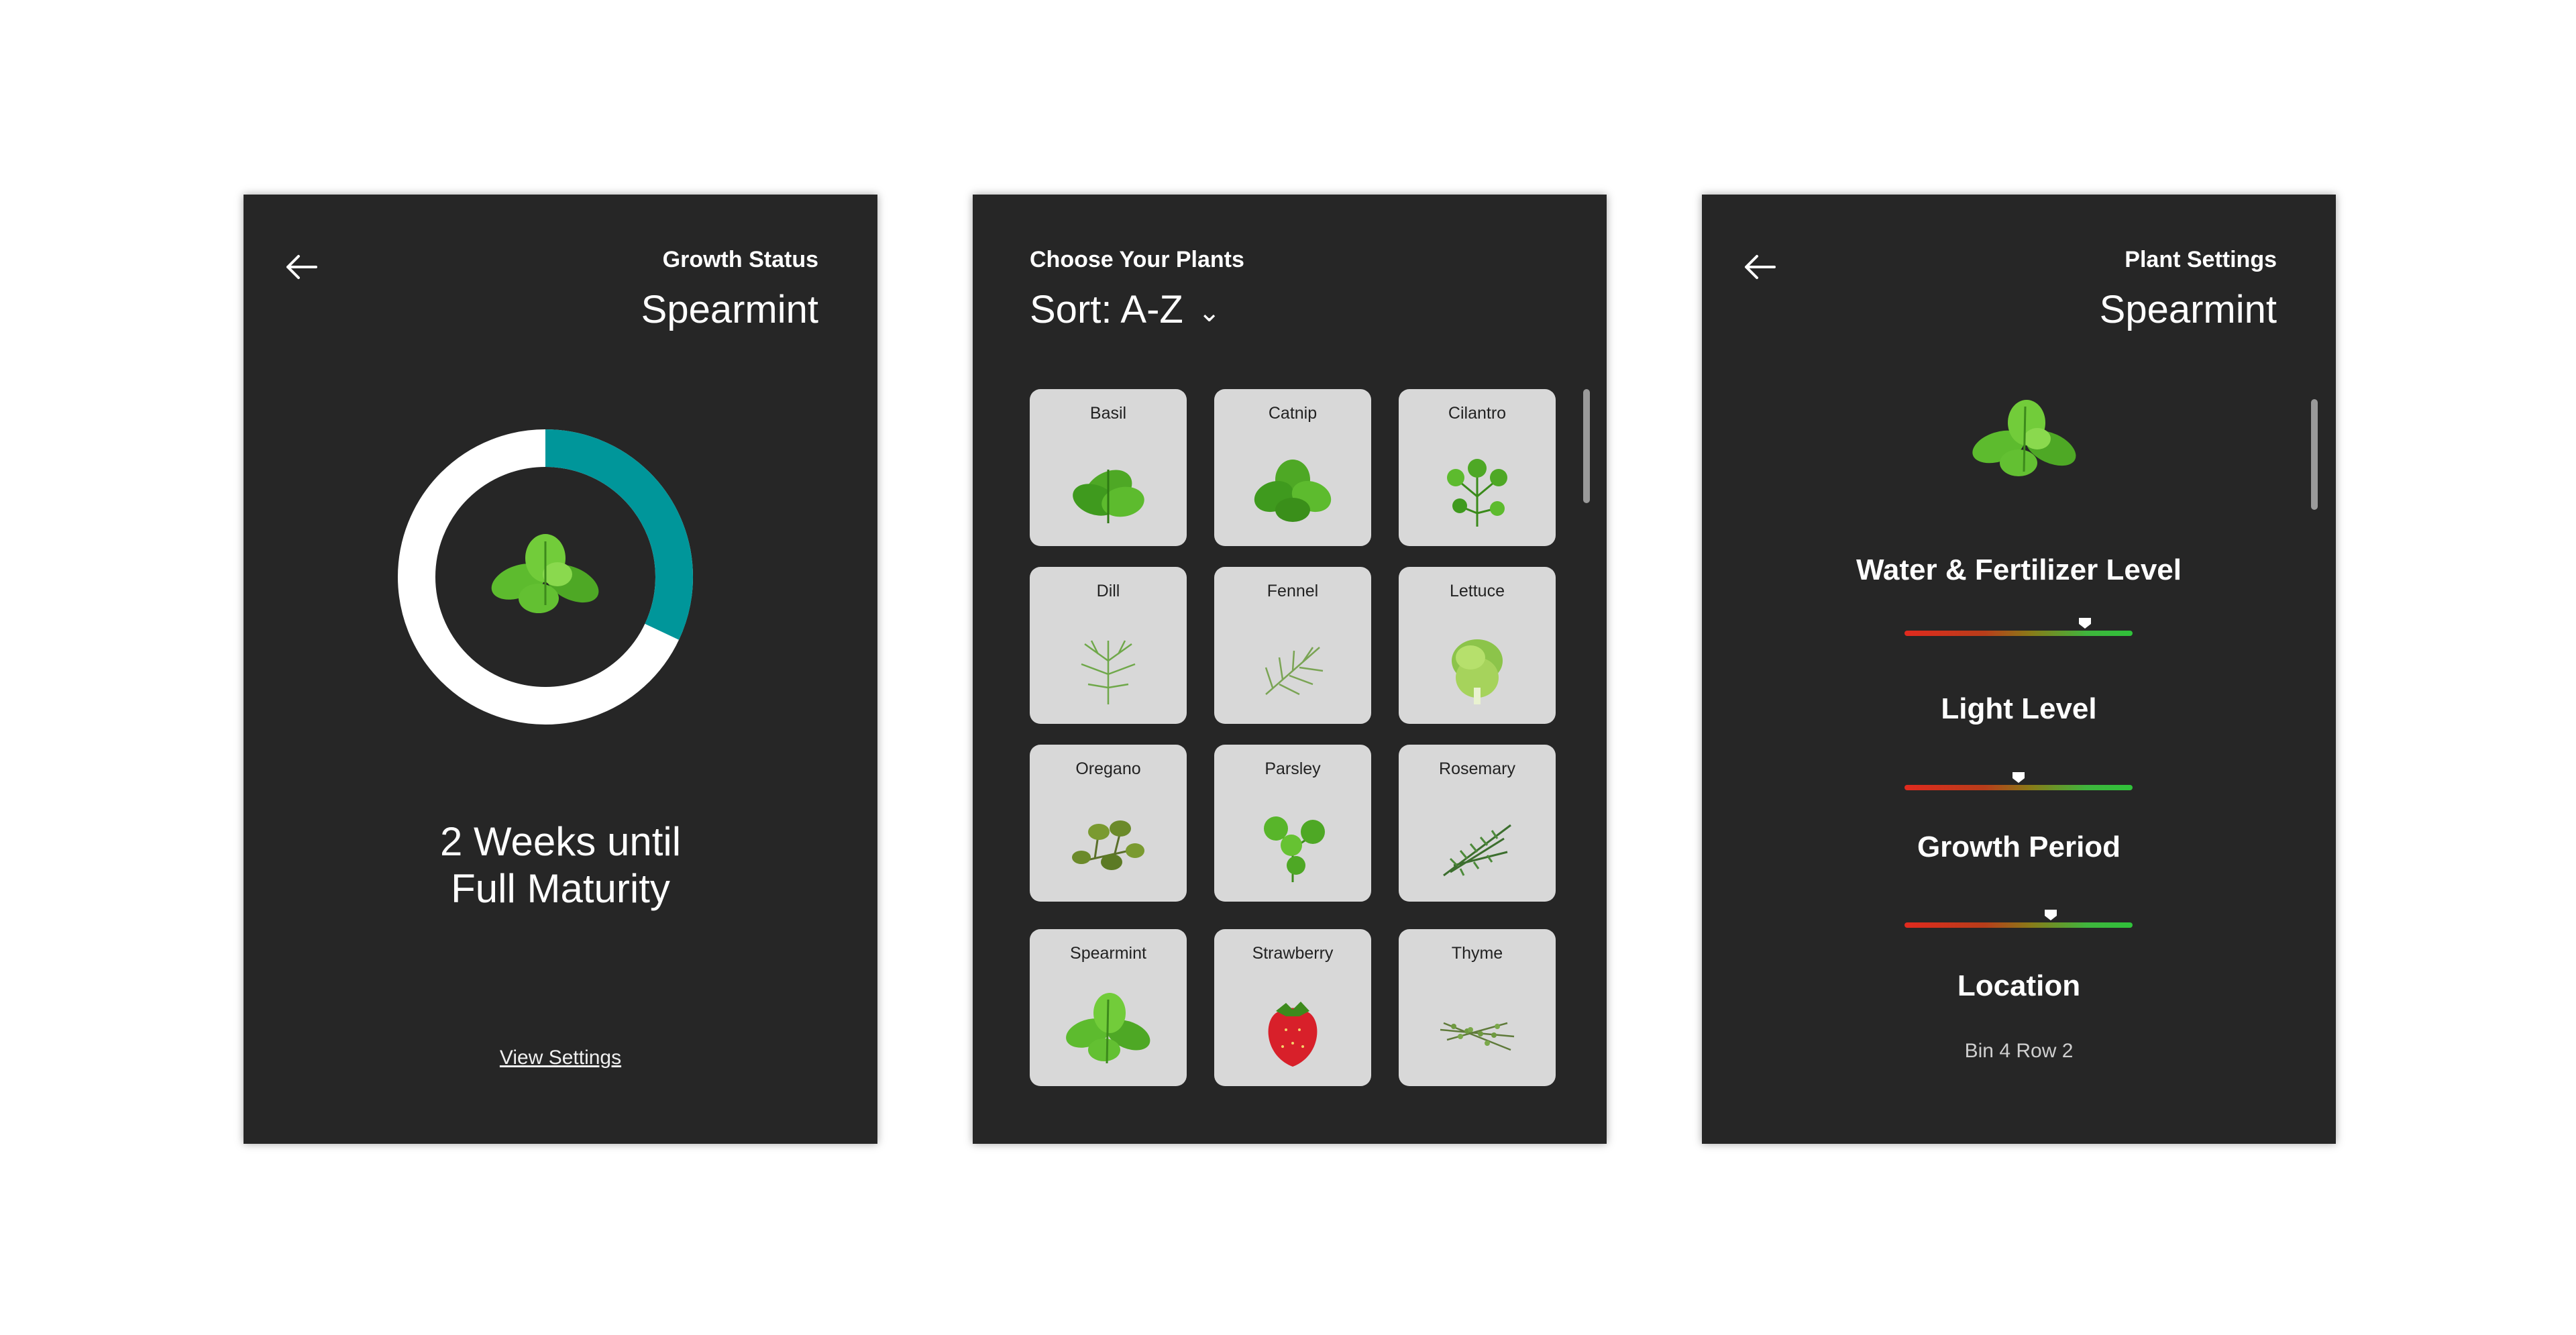 The height and width of the screenshot is (1335, 2576). Describe the element at coordinates (560, 888) in the screenshot. I see `maturity-line-2: Full Maturity` at that location.